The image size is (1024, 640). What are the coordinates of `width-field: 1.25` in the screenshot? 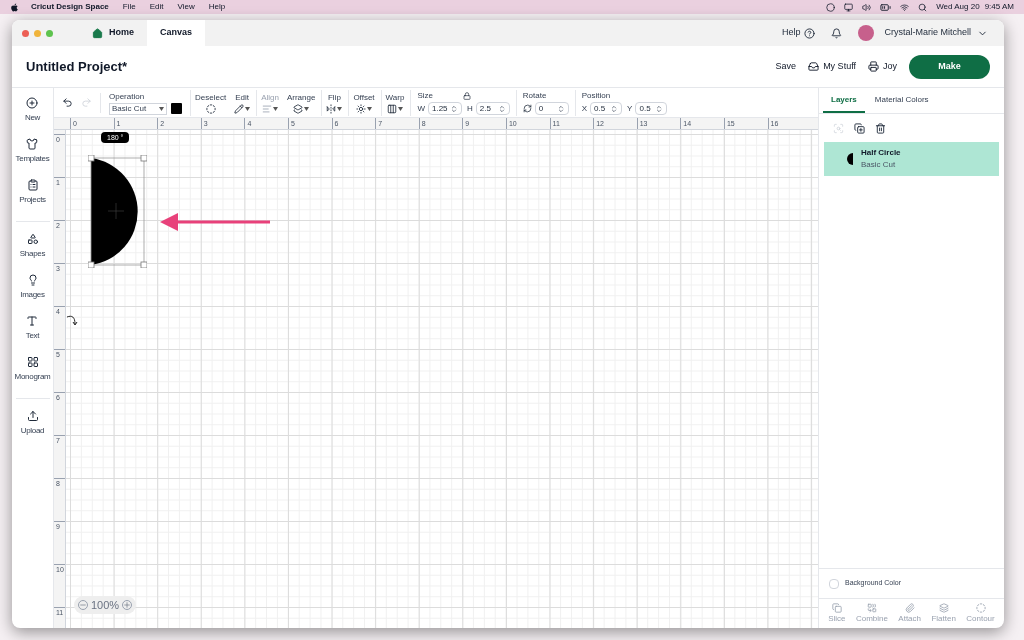 It's located at (445, 108).